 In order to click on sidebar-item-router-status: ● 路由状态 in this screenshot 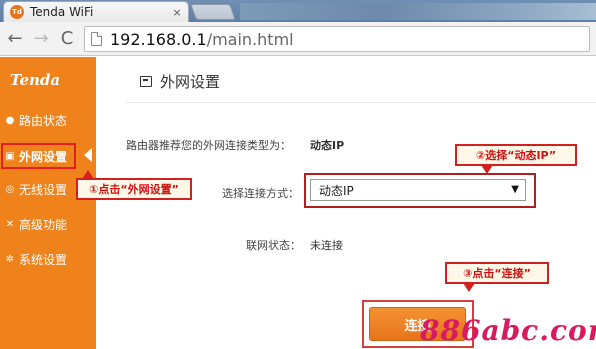, I will do `click(48, 120)`.